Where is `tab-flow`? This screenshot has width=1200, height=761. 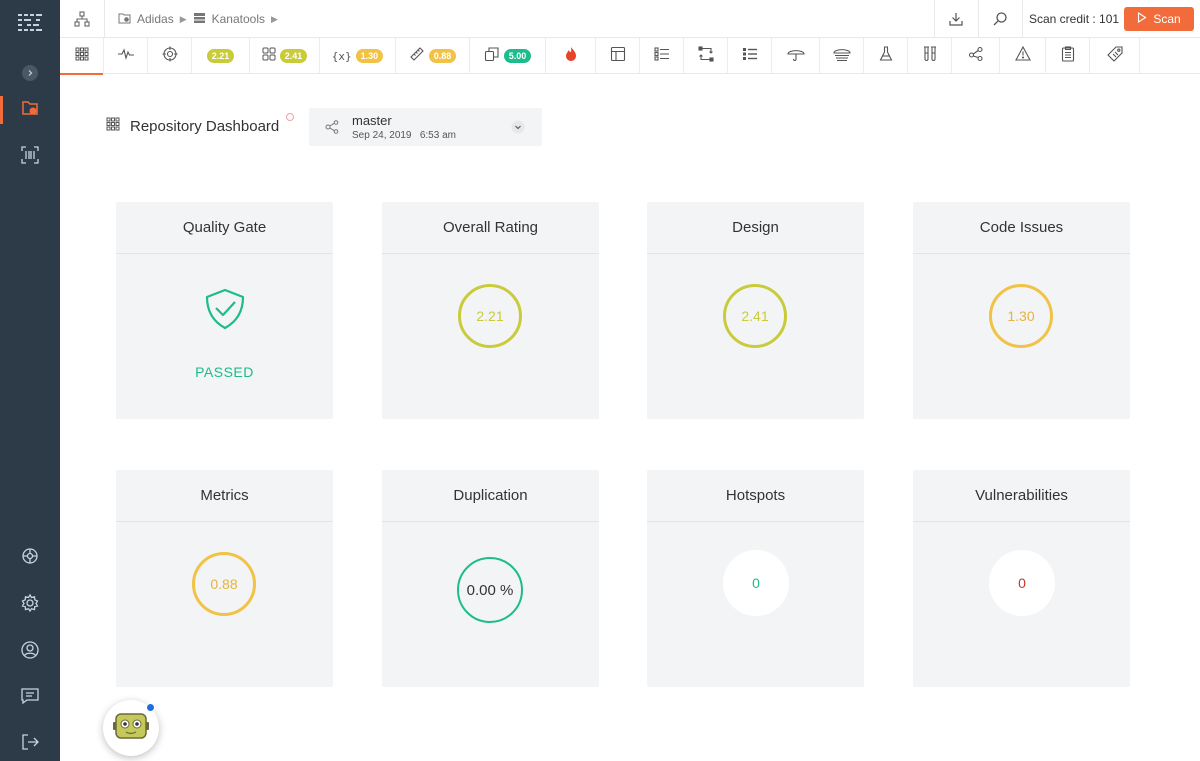 tab-flow is located at coordinates (706, 56).